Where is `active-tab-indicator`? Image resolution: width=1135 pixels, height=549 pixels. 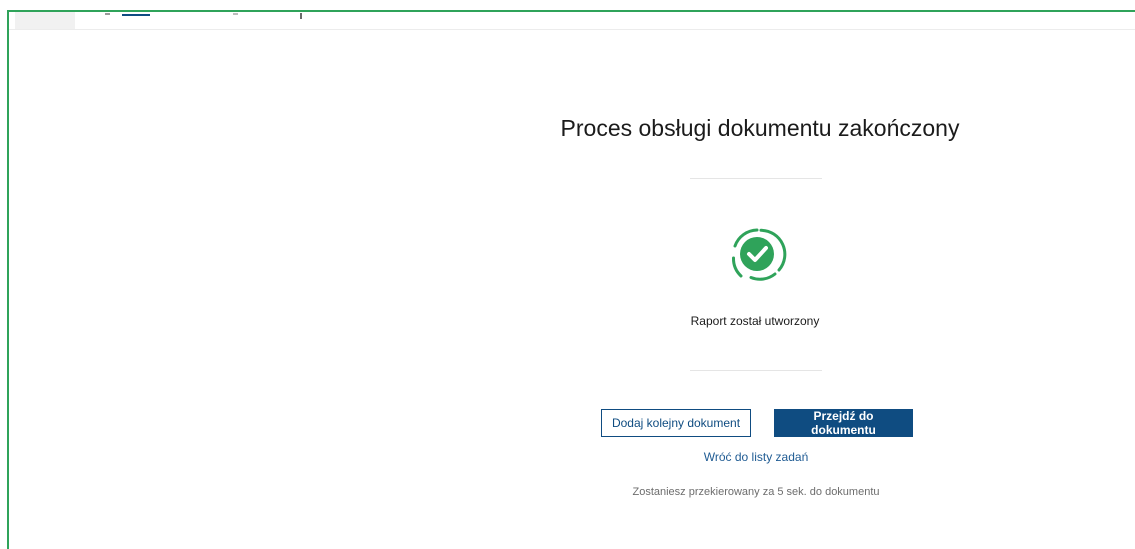
active-tab-indicator is located at coordinates (136, 15).